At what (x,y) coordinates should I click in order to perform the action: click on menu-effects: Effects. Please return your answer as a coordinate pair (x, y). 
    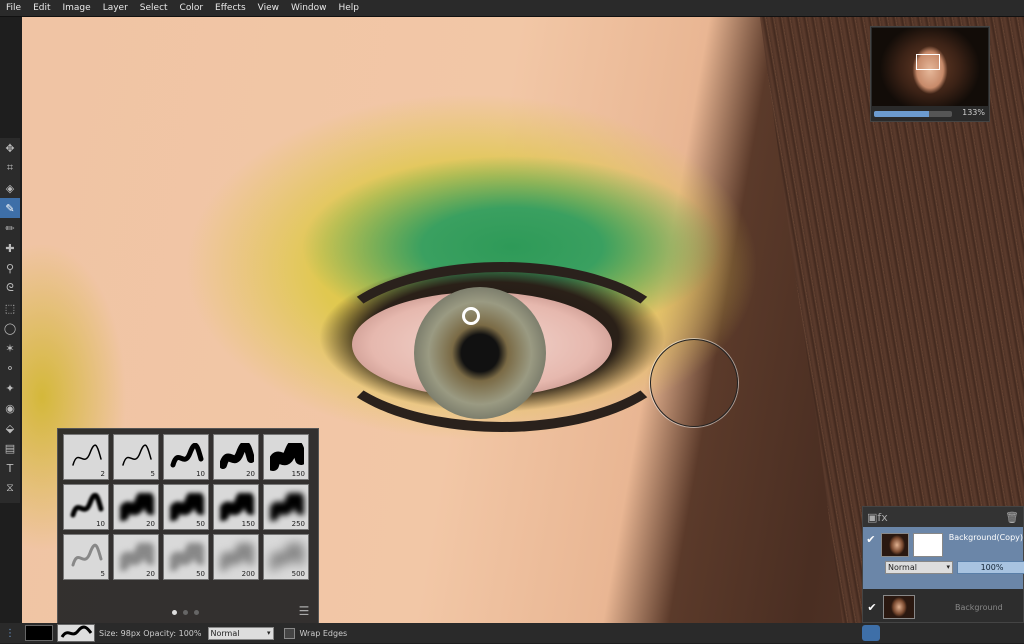
    Looking at the image, I should click on (230, 8).